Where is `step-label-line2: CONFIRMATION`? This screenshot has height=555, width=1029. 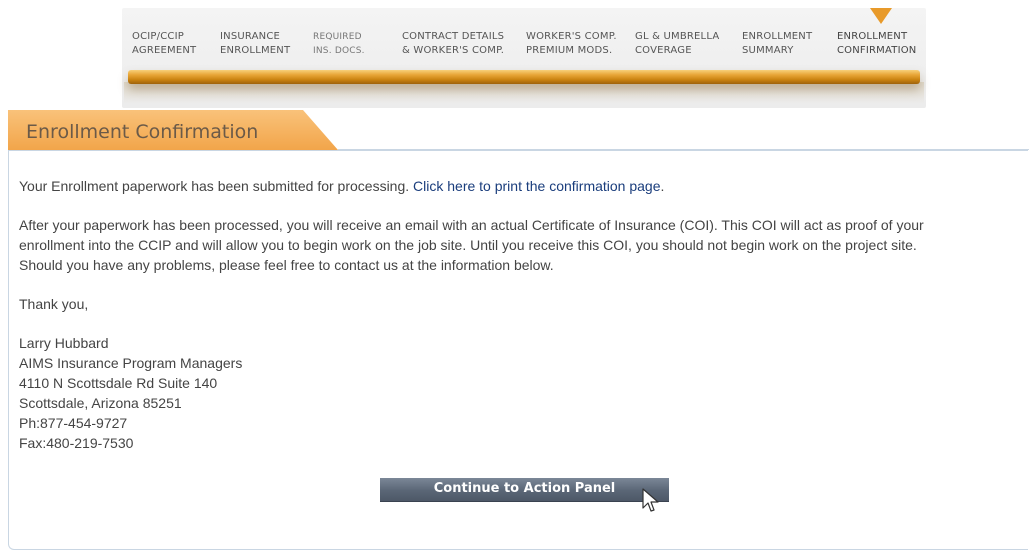 step-label-line2: CONFIRMATION is located at coordinates (877, 50).